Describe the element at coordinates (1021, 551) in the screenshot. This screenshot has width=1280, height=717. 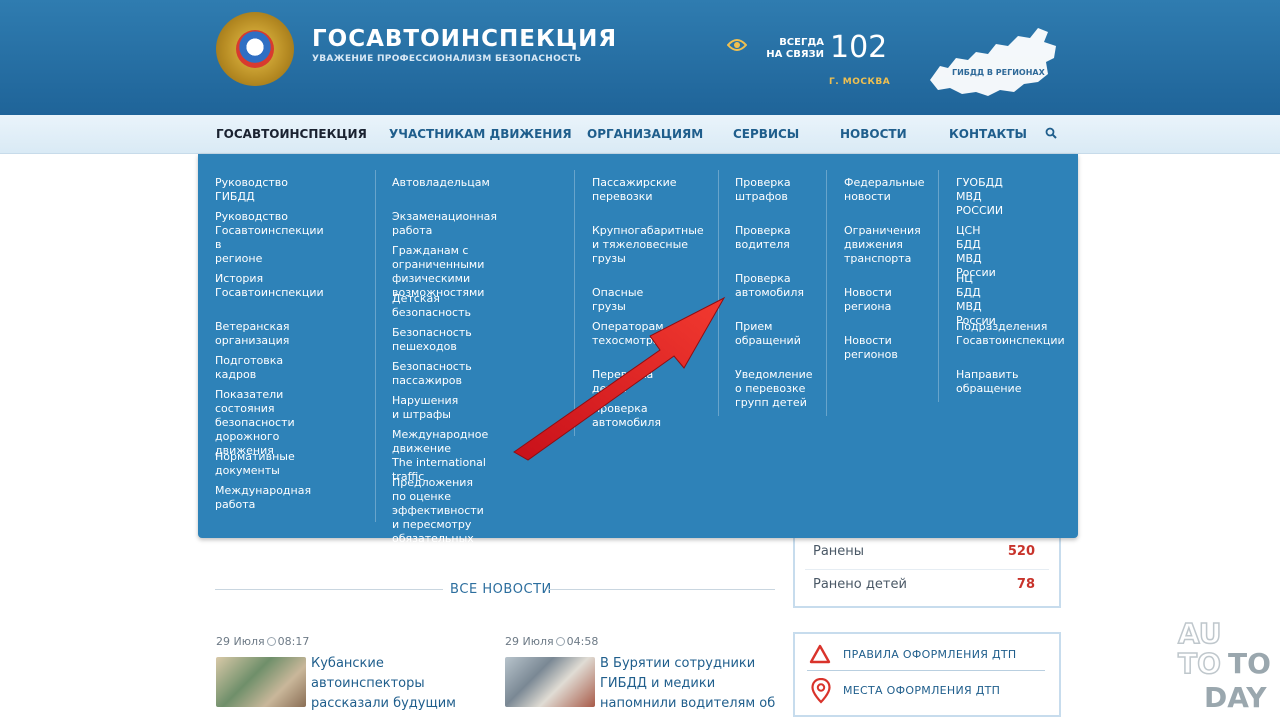
I see `stat-injured-value: 520` at that location.